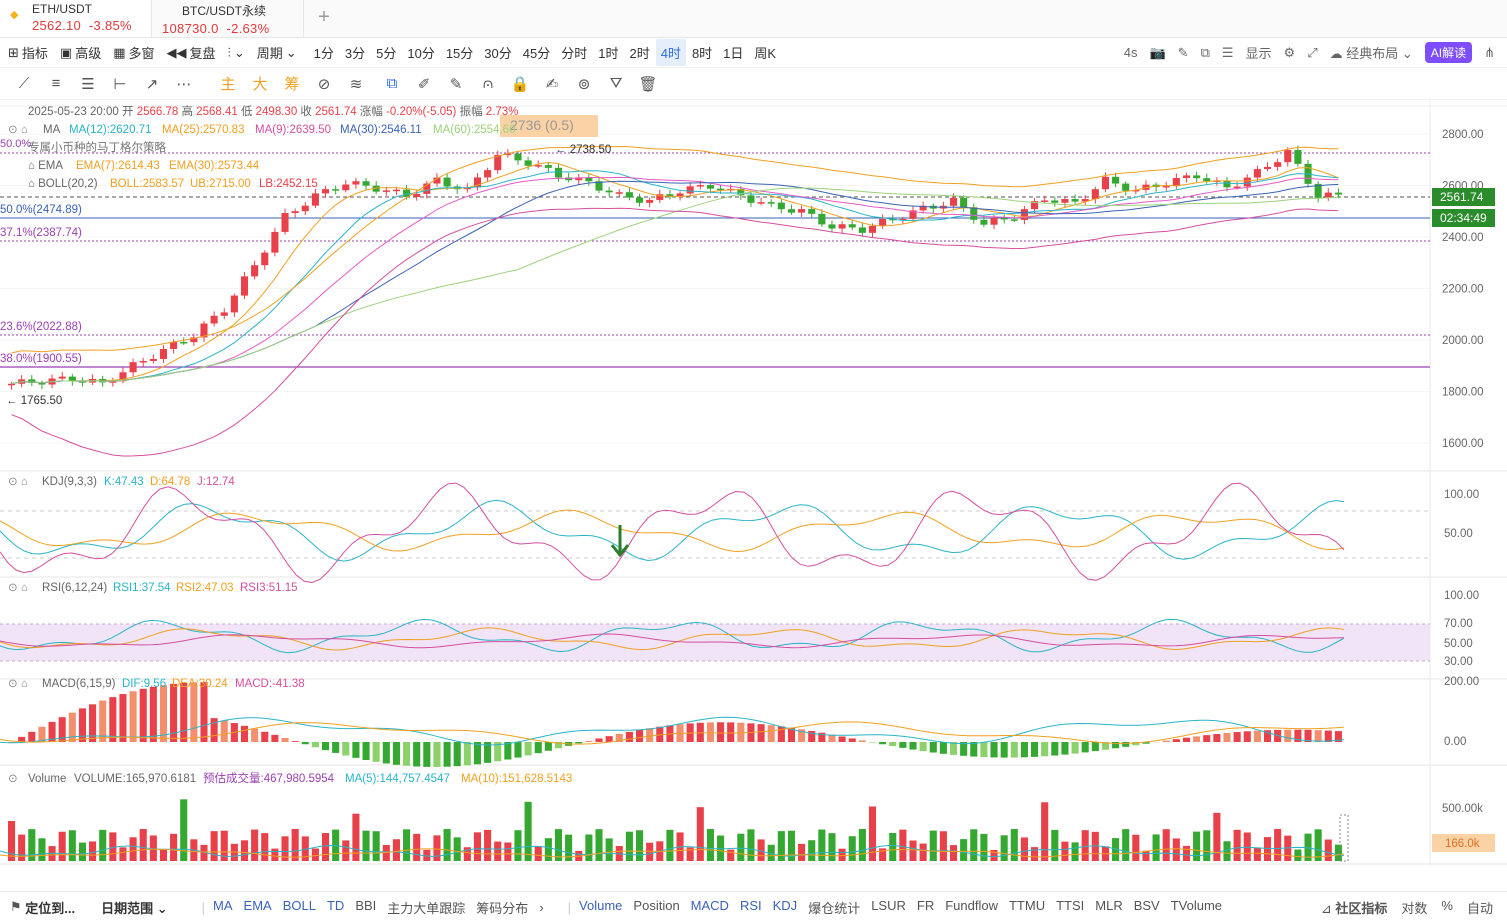 This screenshot has height=922, width=1507. Describe the element at coordinates (497, 52) in the screenshot. I see `interval-5: 30分` at that location.